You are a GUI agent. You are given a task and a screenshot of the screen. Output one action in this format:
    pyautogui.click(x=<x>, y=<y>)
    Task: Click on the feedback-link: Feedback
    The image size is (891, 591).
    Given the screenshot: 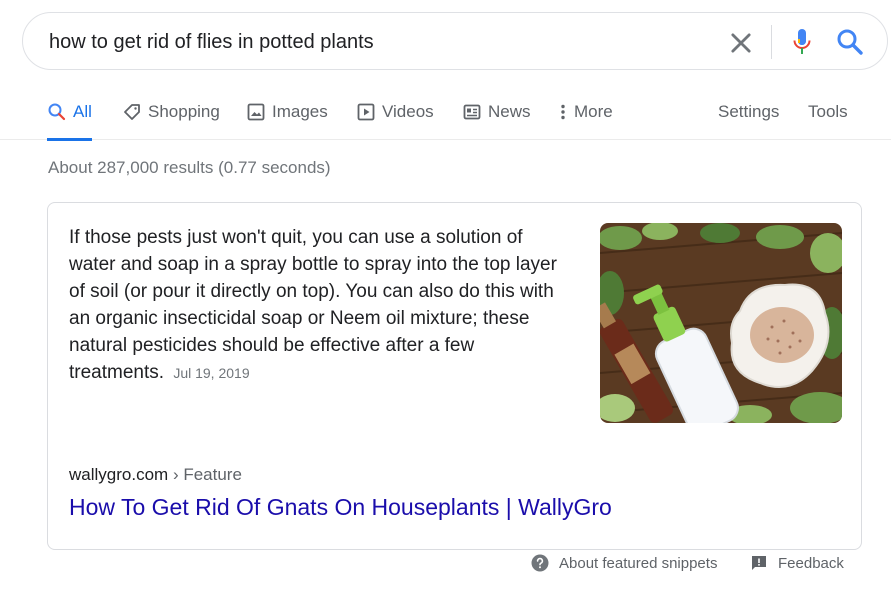 What is the action you would take?
    pyautogui.click(x=797, y=563)
    